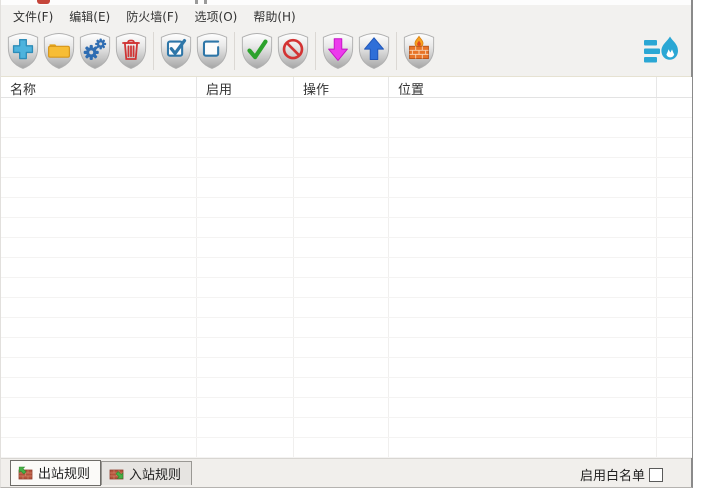  I want to click on move-down-arrow-shield-icon, so click(338, 50).